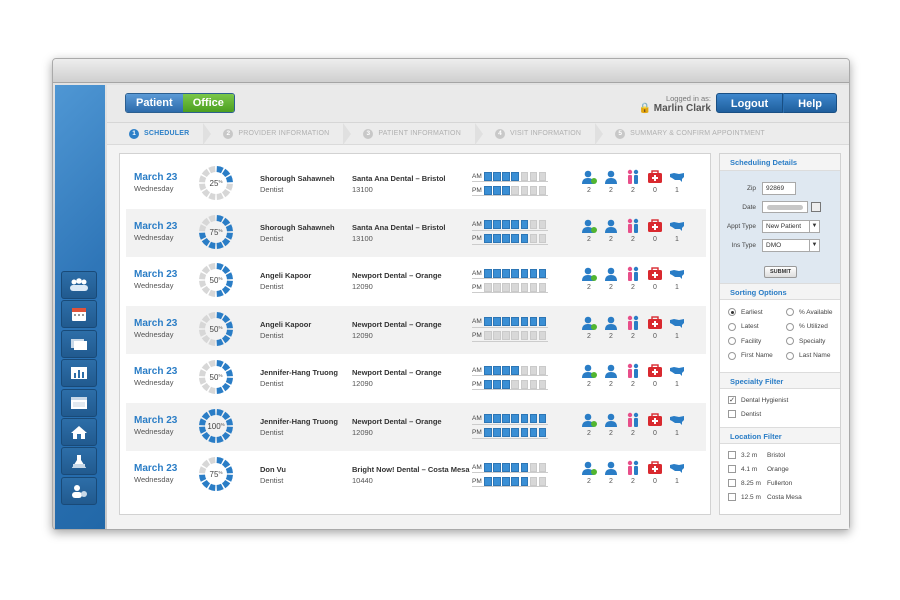 The width and height of the screenshot is (900, 600). Describe the element at coordinates (423, 133) in the screenshot. I see `wizard-step-3: 3 PATIENT INFORMATION` at that location.